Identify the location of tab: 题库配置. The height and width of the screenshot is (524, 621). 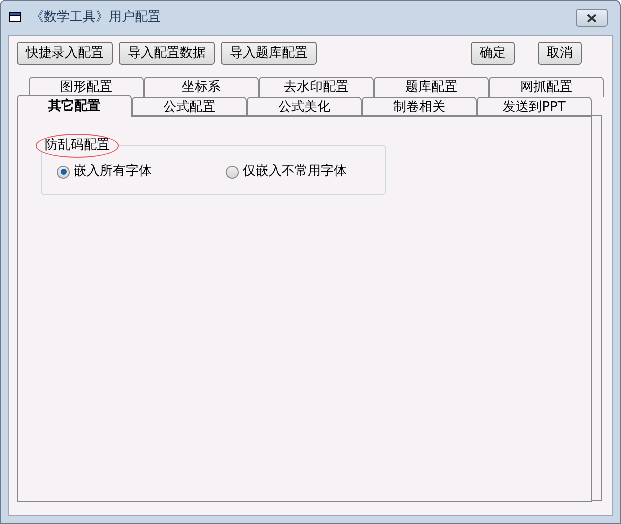
(431, 87).